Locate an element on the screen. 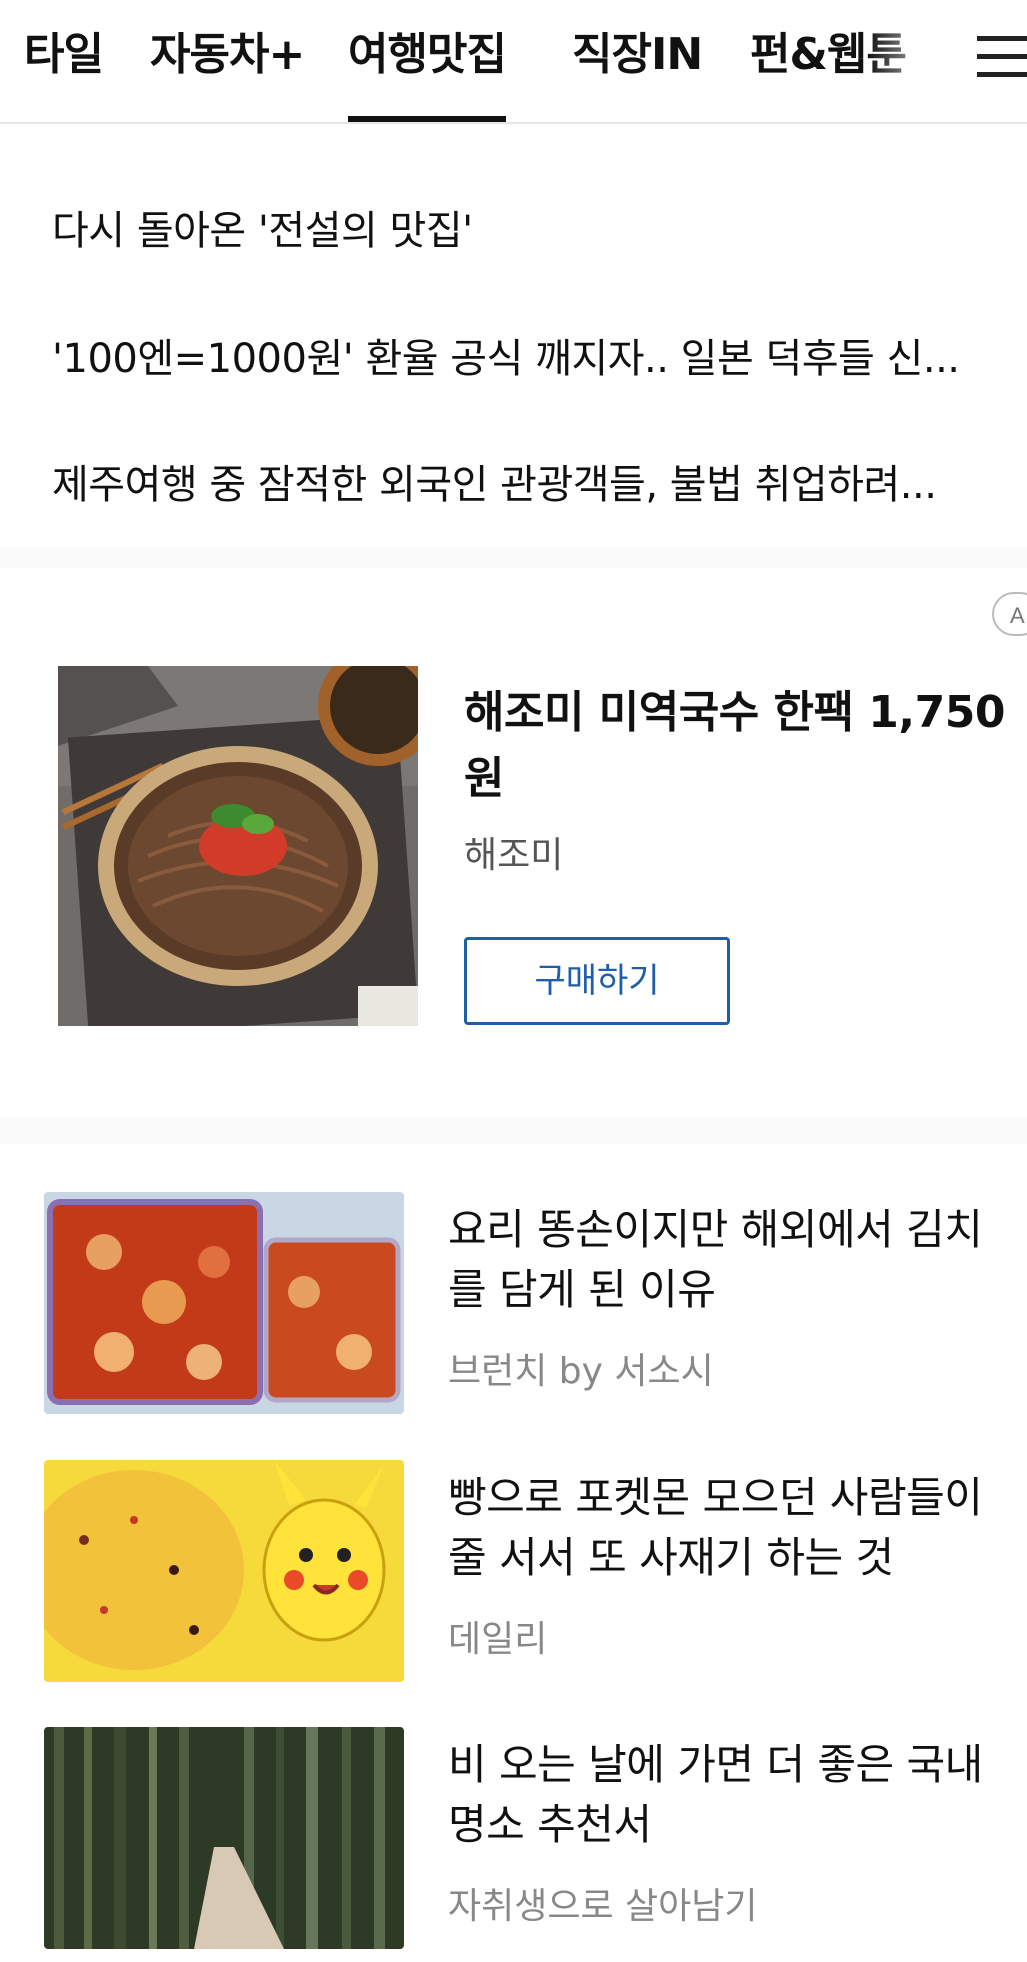 The width and height of the screenshot is (1027, 1962). bamboo-forest-image is located at coordinates (224, 1838).